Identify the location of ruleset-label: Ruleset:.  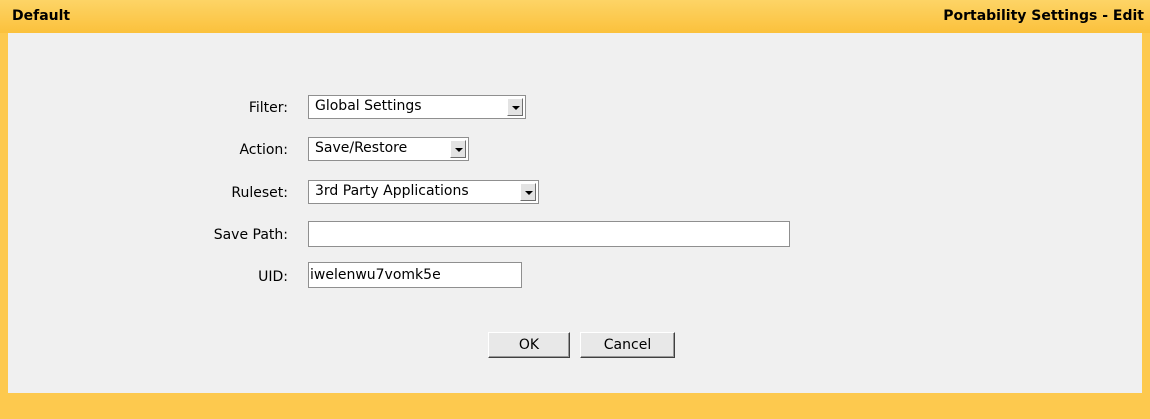
(259, 193).